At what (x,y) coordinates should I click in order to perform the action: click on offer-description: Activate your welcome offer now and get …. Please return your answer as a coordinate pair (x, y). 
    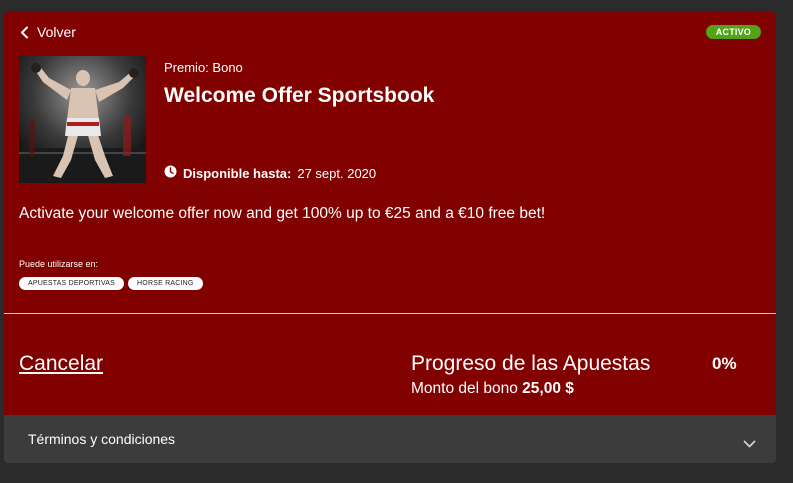
    Looking at the image, I should click on (282, 213).